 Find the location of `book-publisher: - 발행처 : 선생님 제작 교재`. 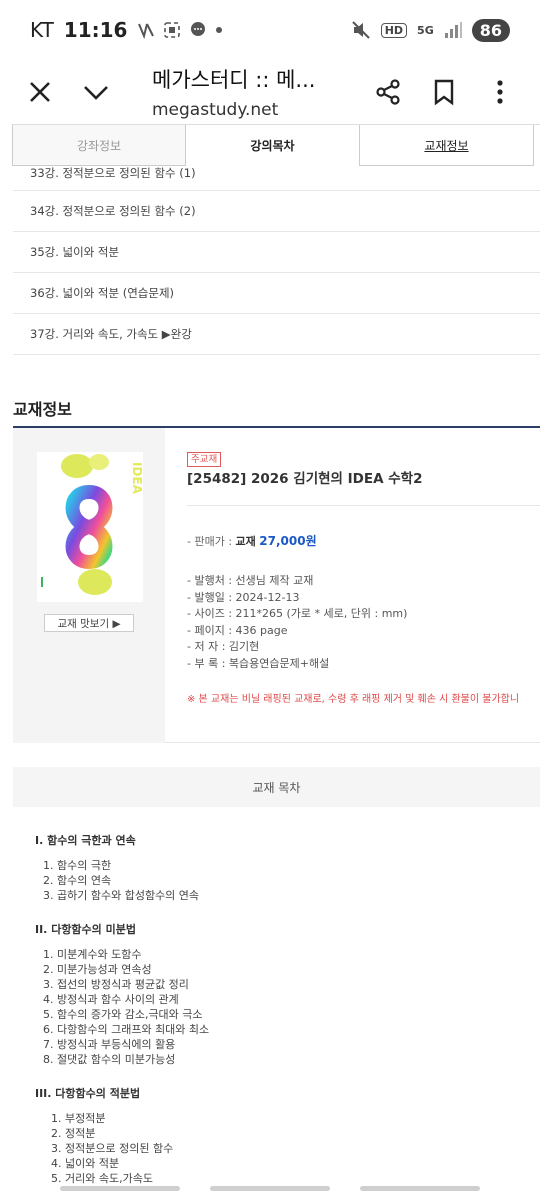

book-publisher: - 발행처 : 선생님 제작 교재 is located at coordinates (250, 580).